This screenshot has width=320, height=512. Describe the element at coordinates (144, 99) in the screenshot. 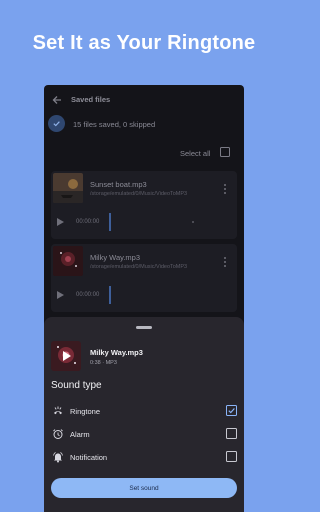

I see `app-bar: Saved files` at that location.